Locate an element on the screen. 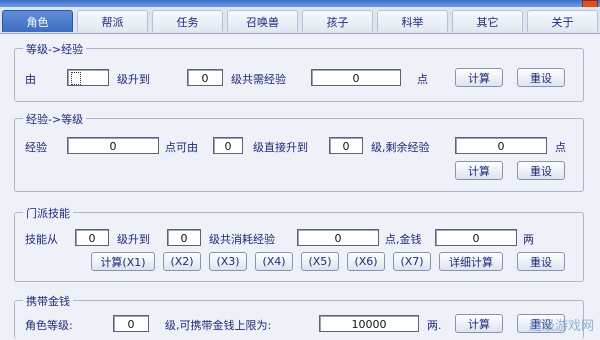 The image size is (600, 340). carry-limit-label: 级,可携带金钱上限为: is located at coordinates (218, 325).